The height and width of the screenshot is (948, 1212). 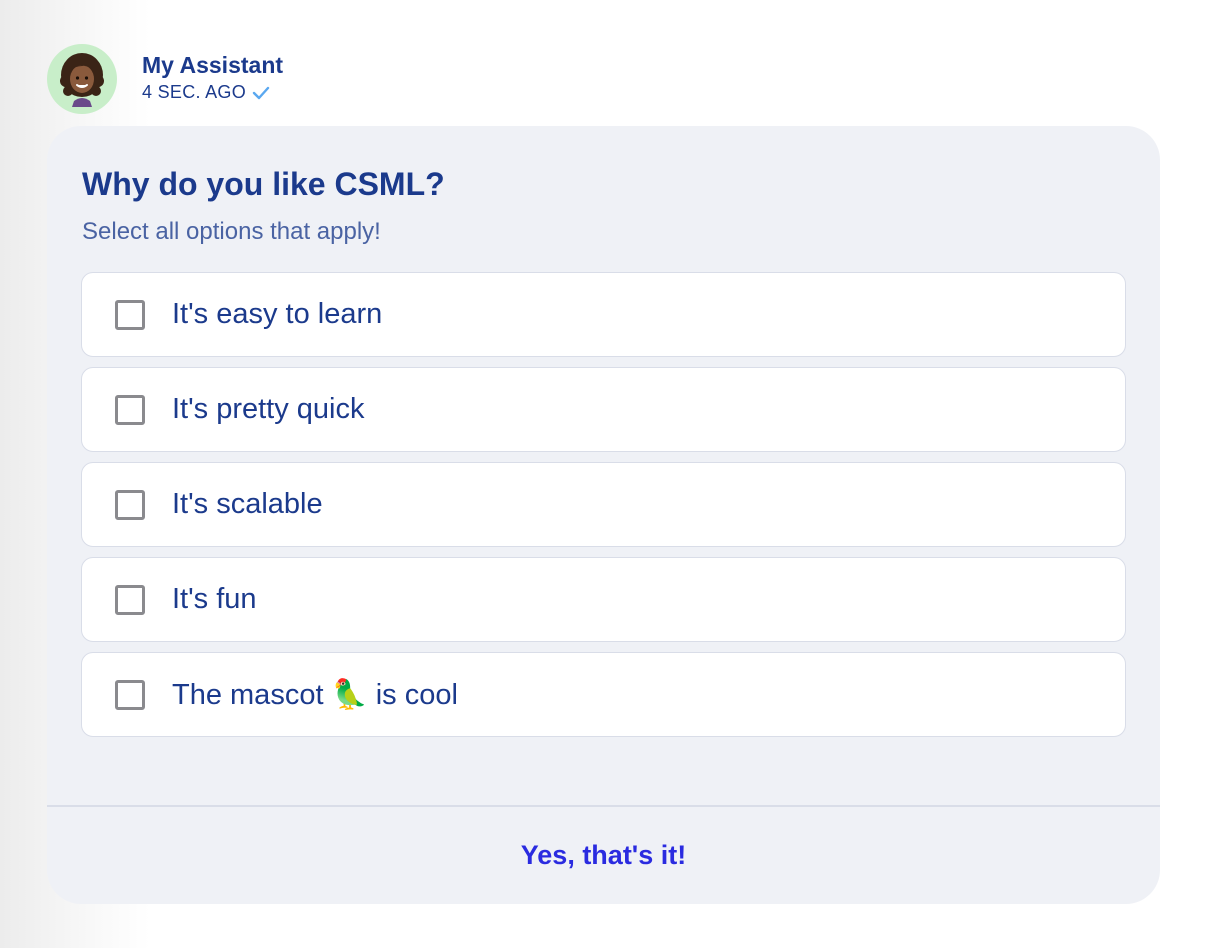 I want to click on question-subtitle: Select all options that apply!, so click(x=231, y=231).